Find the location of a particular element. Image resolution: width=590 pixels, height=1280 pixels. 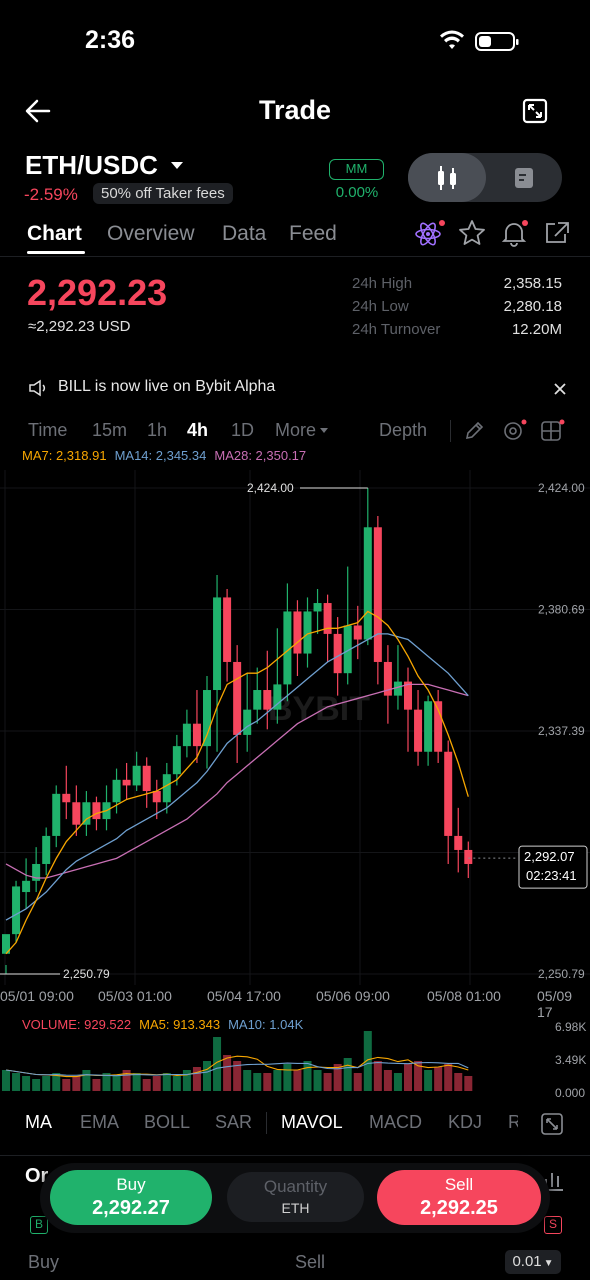

indicator-macd: MACD is located at coordinates (395, 1122).